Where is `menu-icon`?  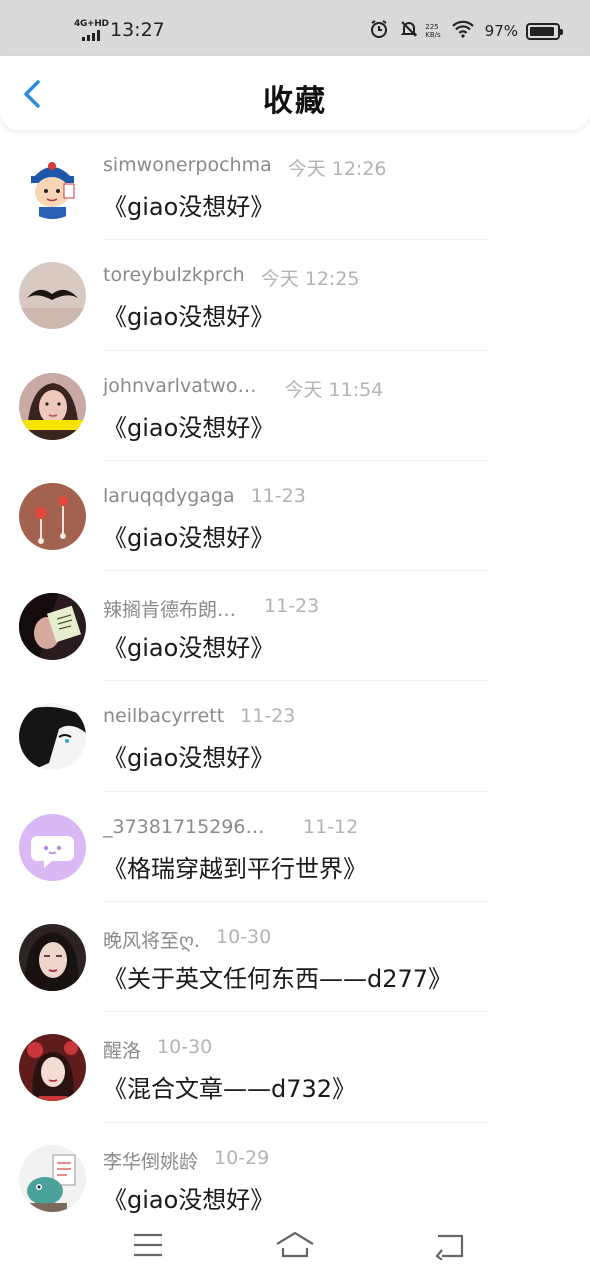
menu-icon is located at coordinates (148, 1245).